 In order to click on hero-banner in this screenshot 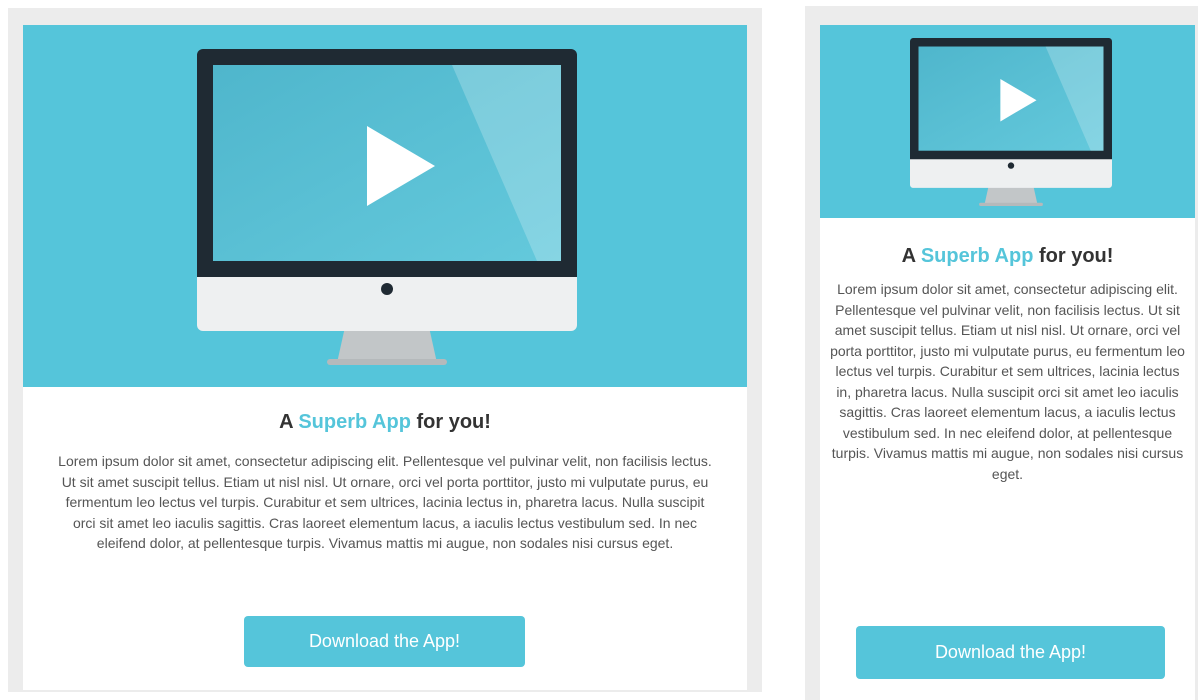, I will do `click(1007, 121)`.